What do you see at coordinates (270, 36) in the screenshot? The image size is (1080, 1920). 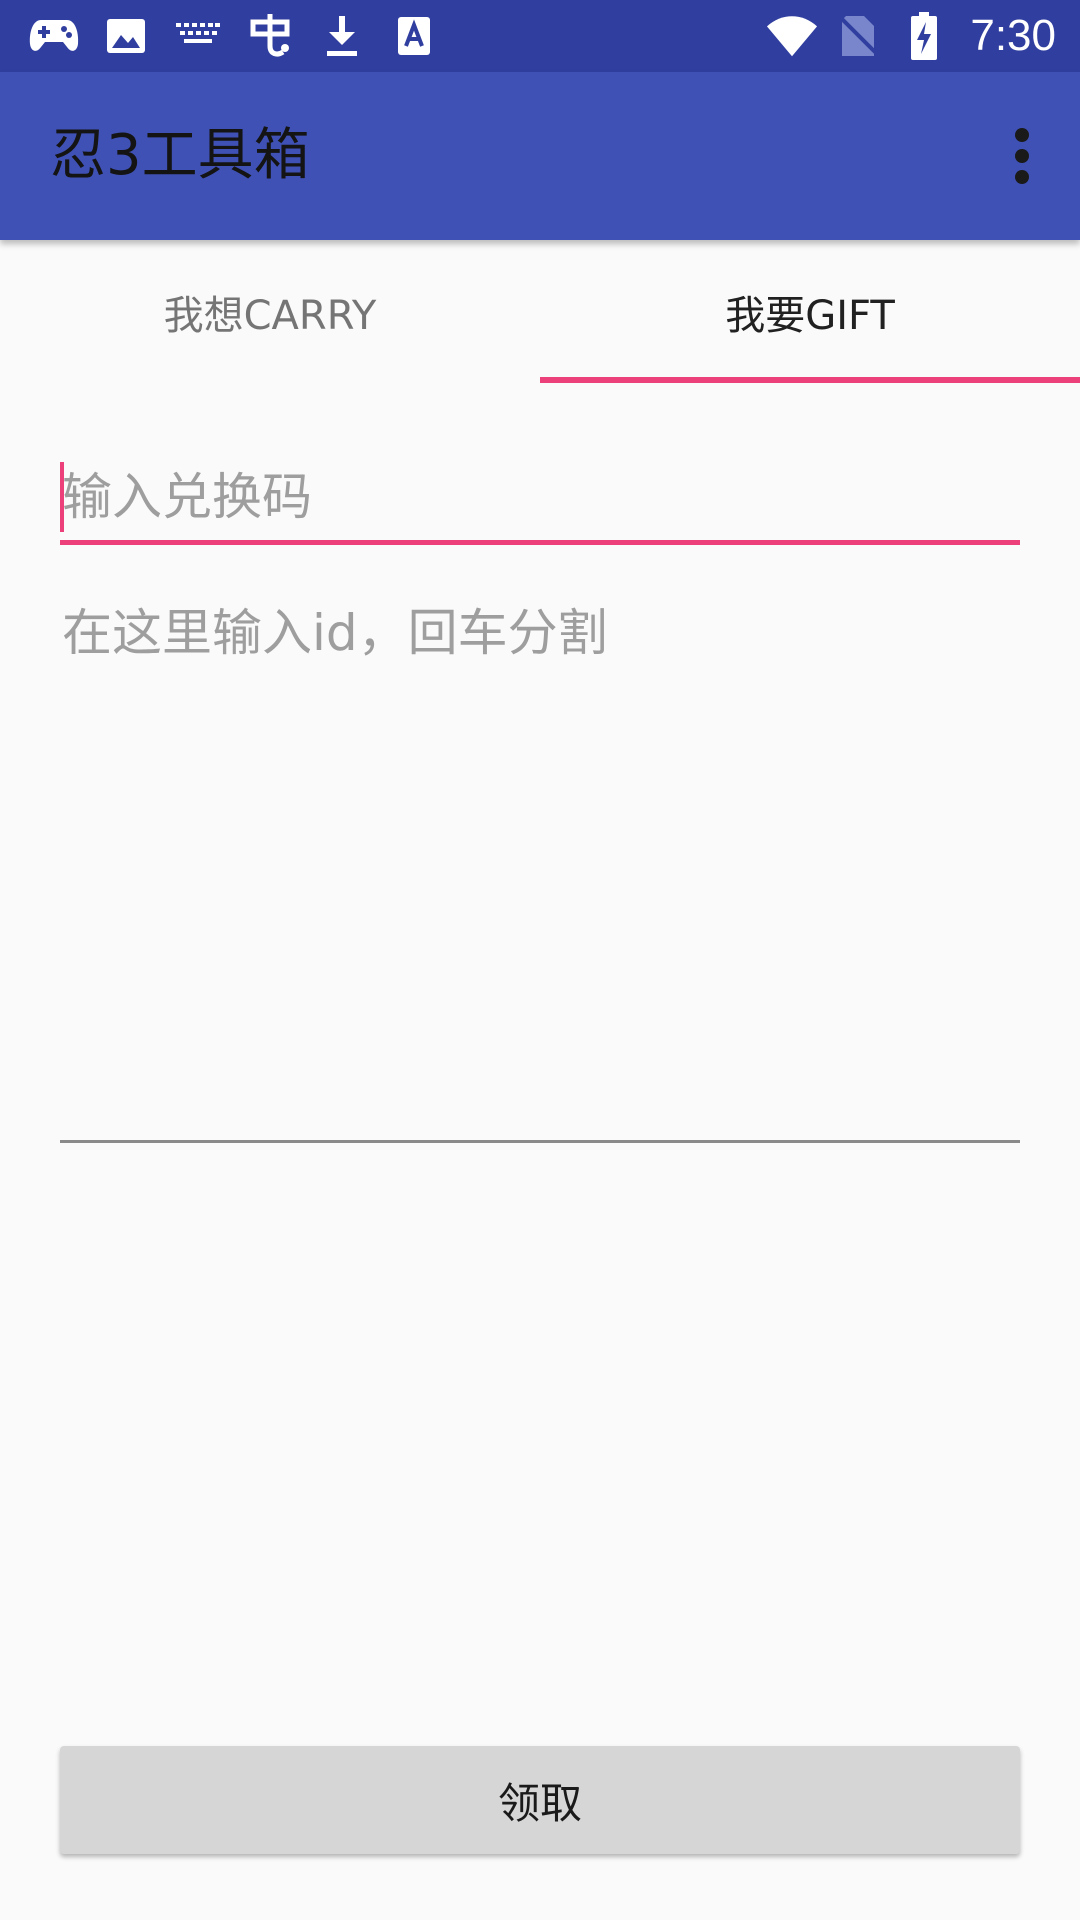 I see `hook-icon` at bounding box center [270, 36].